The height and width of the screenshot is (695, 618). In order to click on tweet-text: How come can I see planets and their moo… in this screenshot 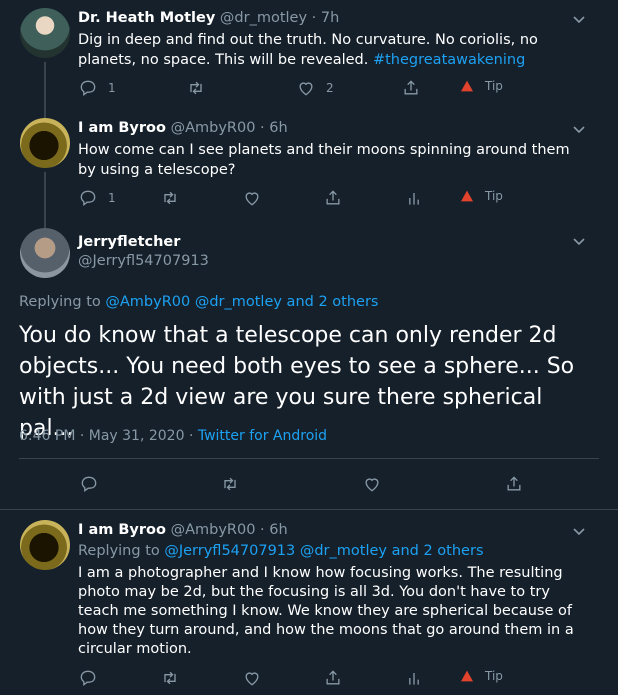, I will do `click(324, 160)`.